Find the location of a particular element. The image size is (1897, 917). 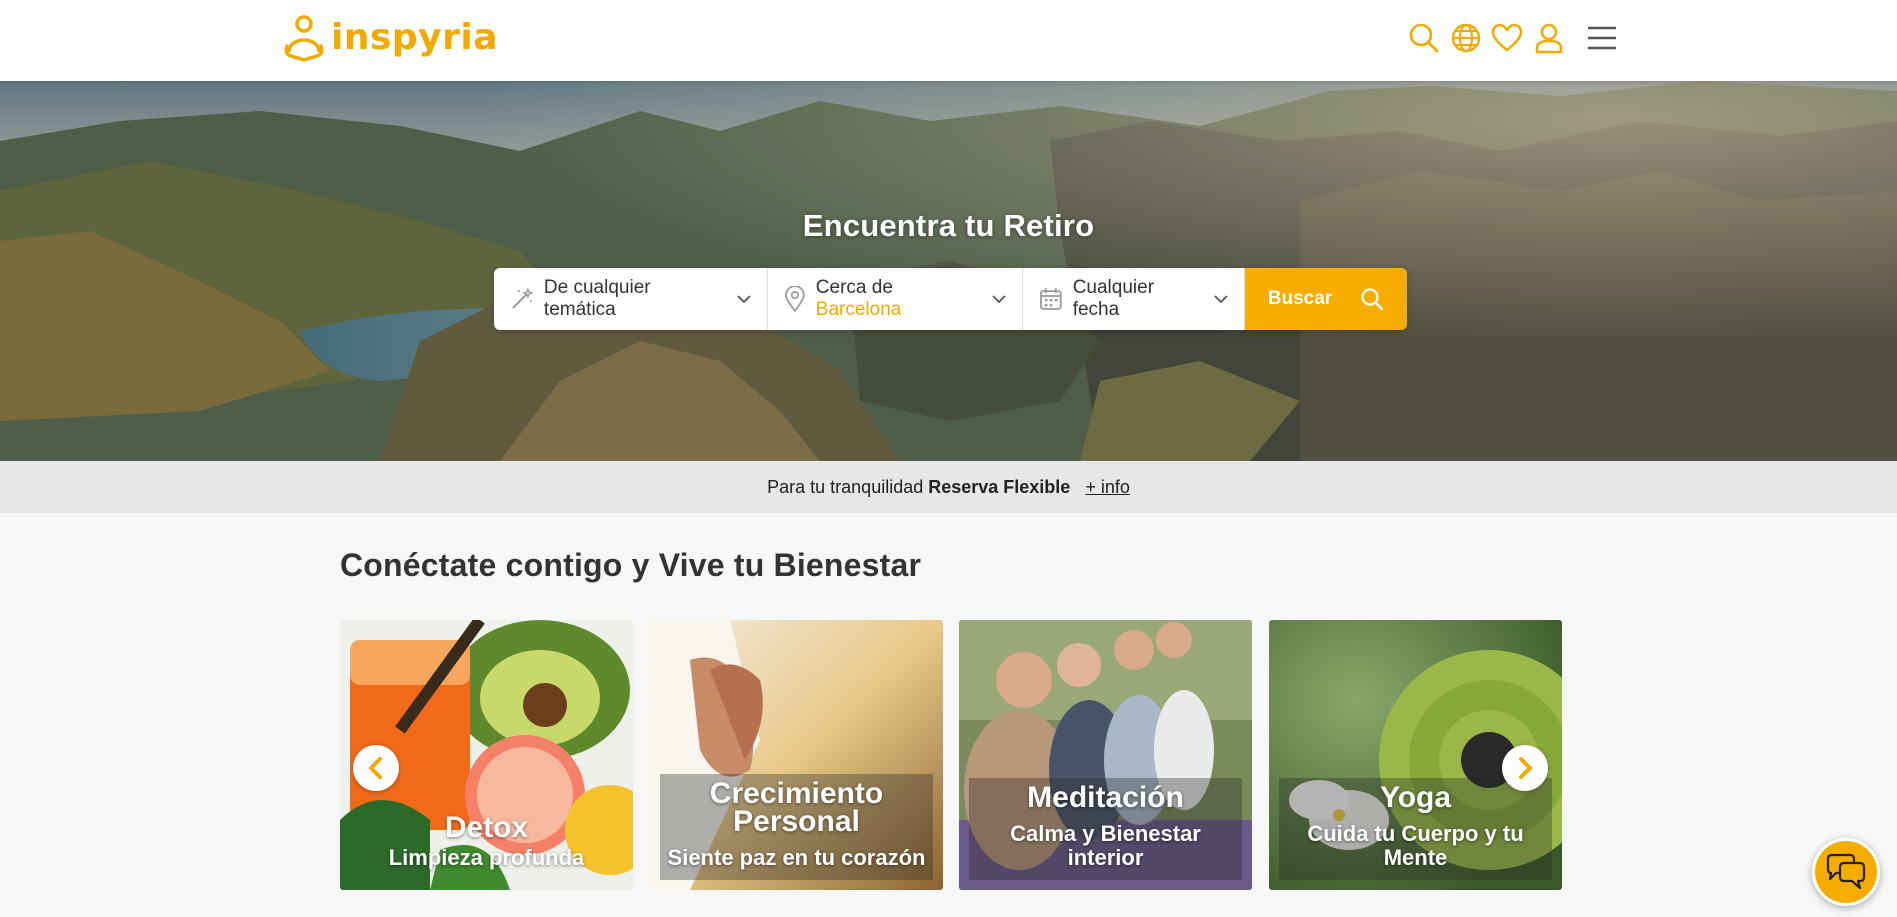

date-select: Cualquier fecha is located at coordinates (1134, 299).